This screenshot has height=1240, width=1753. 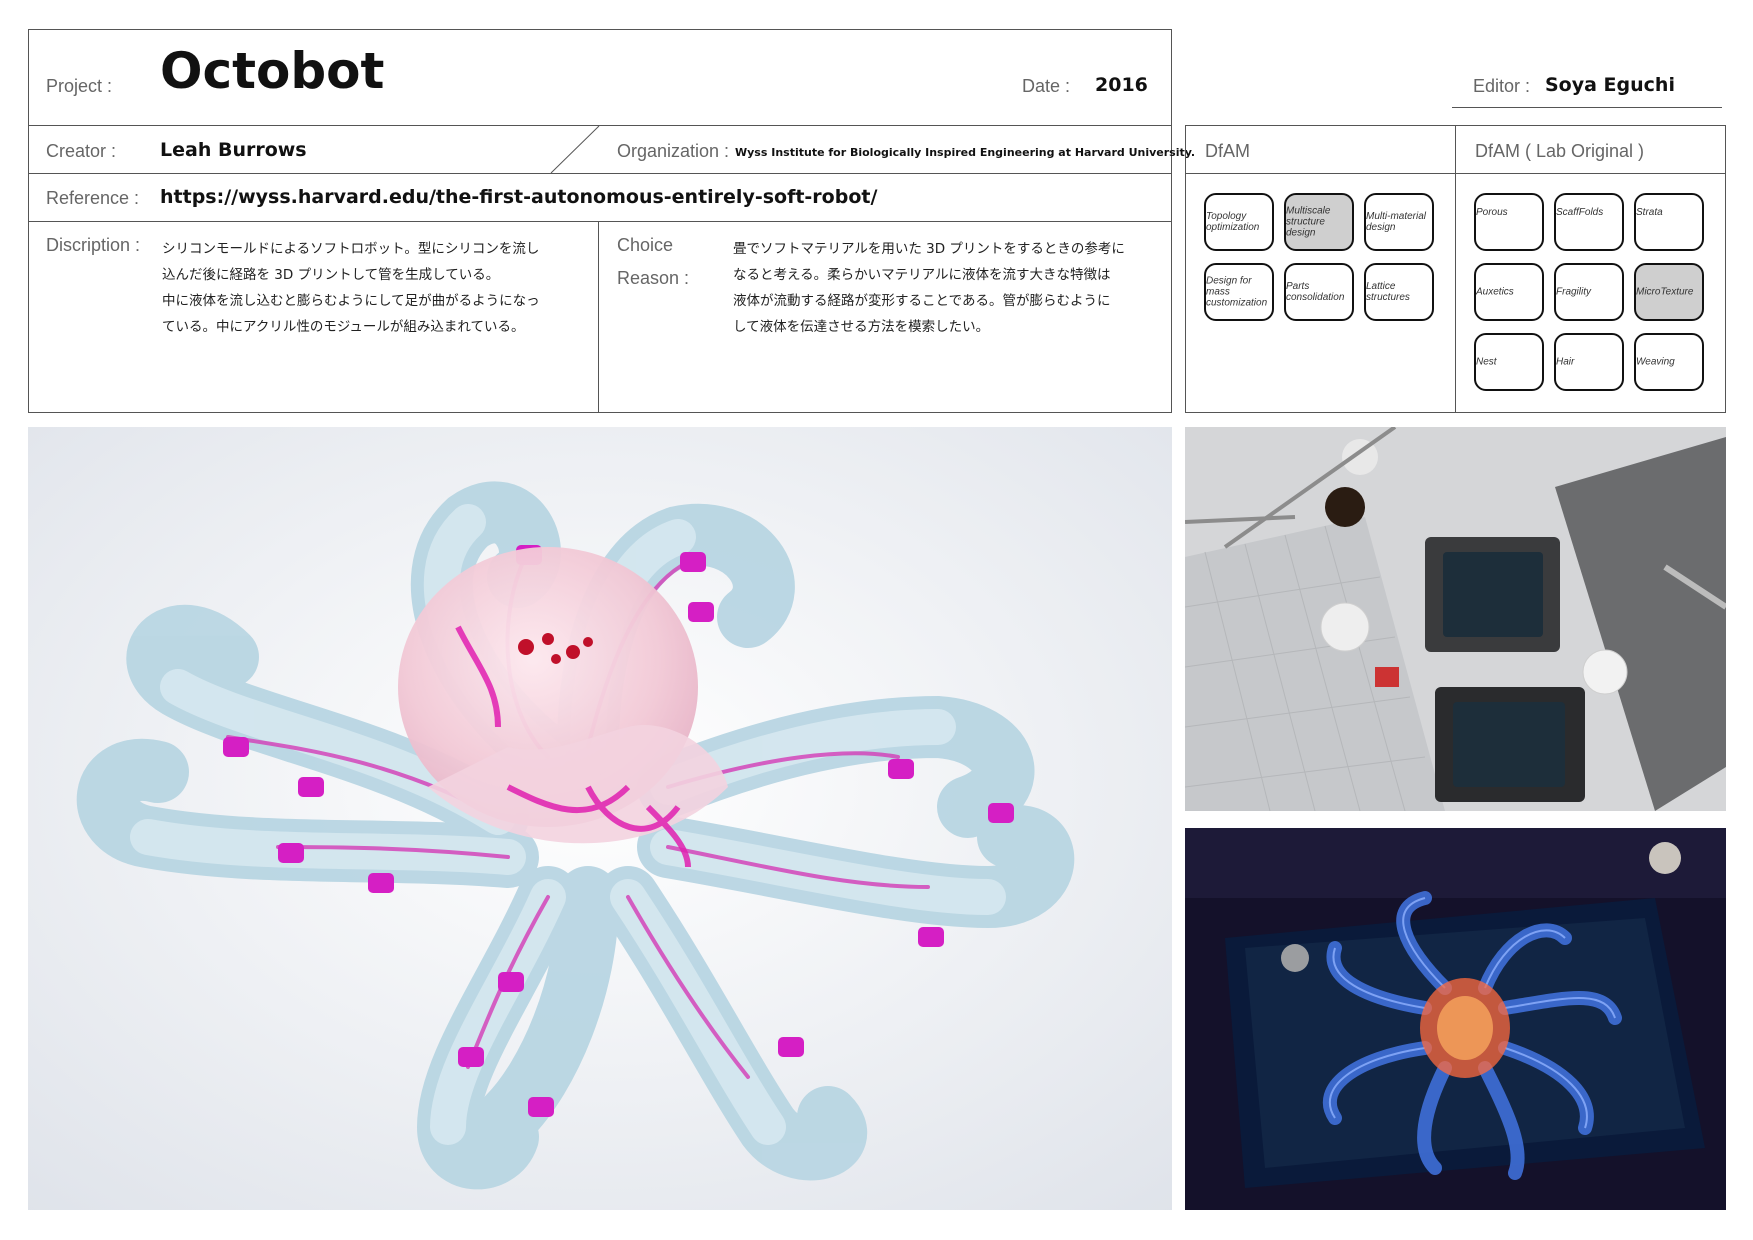 What do you see at coordinates (673, 151) in the screenshot?
I see `organization-label: Organization :` at bounding box center [673, 151].